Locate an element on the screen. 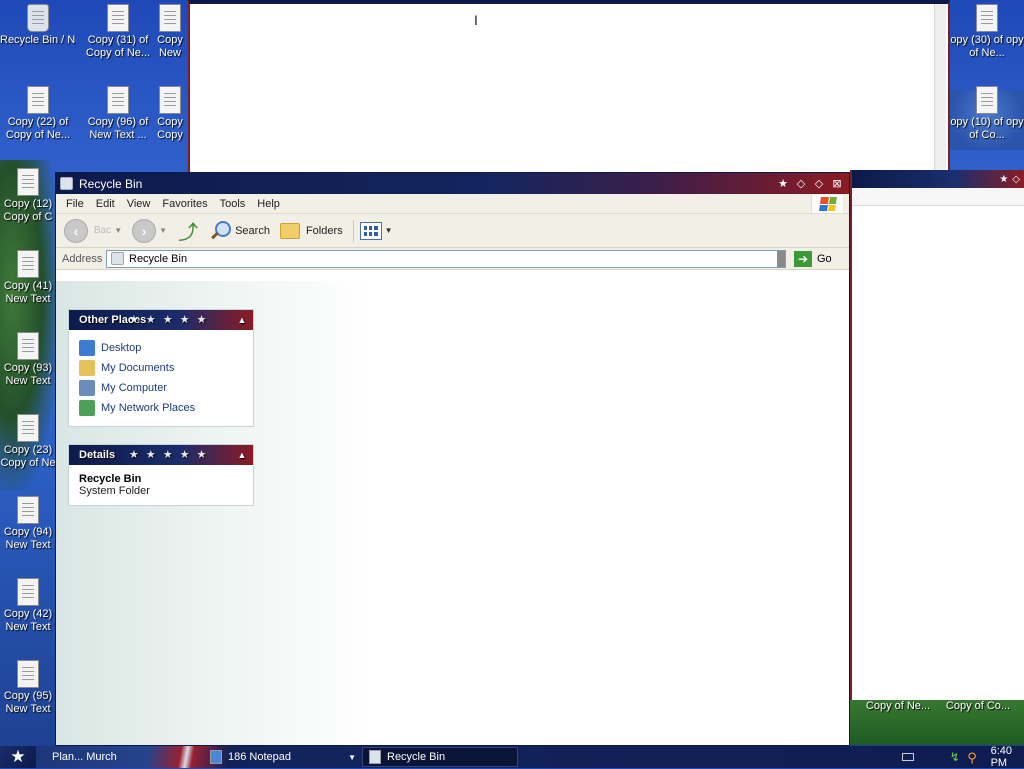  folder-up-icon: ⤴ is located at coordinates (188, 233).